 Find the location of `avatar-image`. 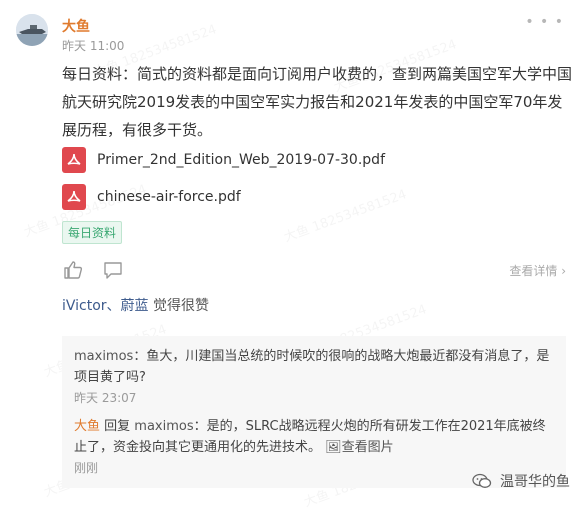

avatar-image is located at coordinates (32, 30).